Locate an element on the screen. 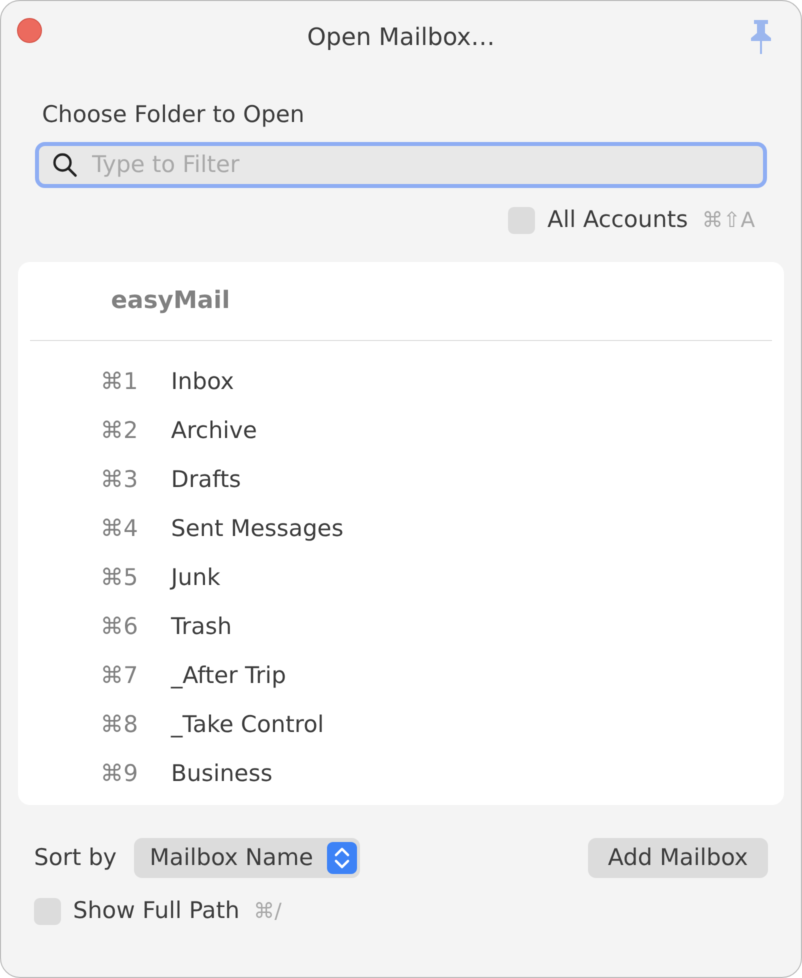 This screenshot has width=802, height=978. account-header: easyMail is located at coordinates (170, 300).